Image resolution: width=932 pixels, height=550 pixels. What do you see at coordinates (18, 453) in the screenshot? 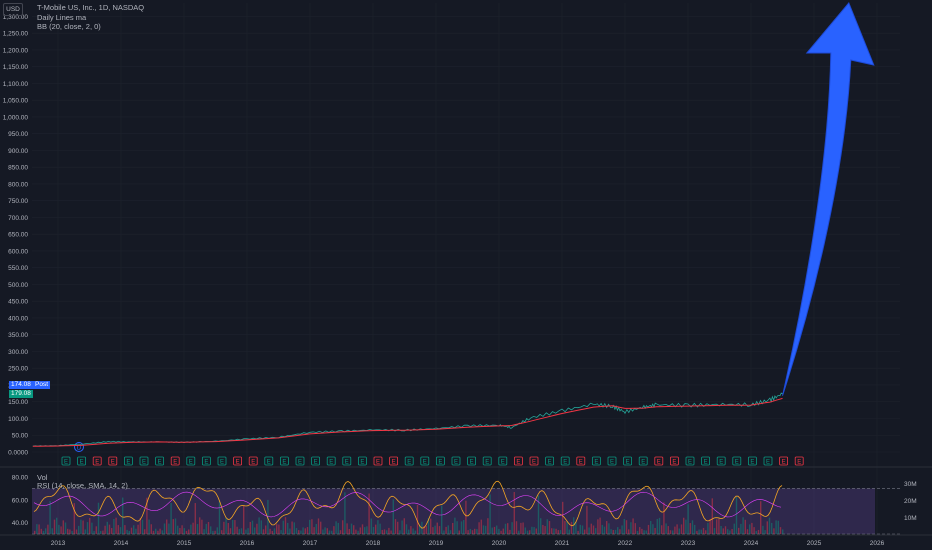
I see `y-tick-label: 0.0000` at bounding box center [18, 453].